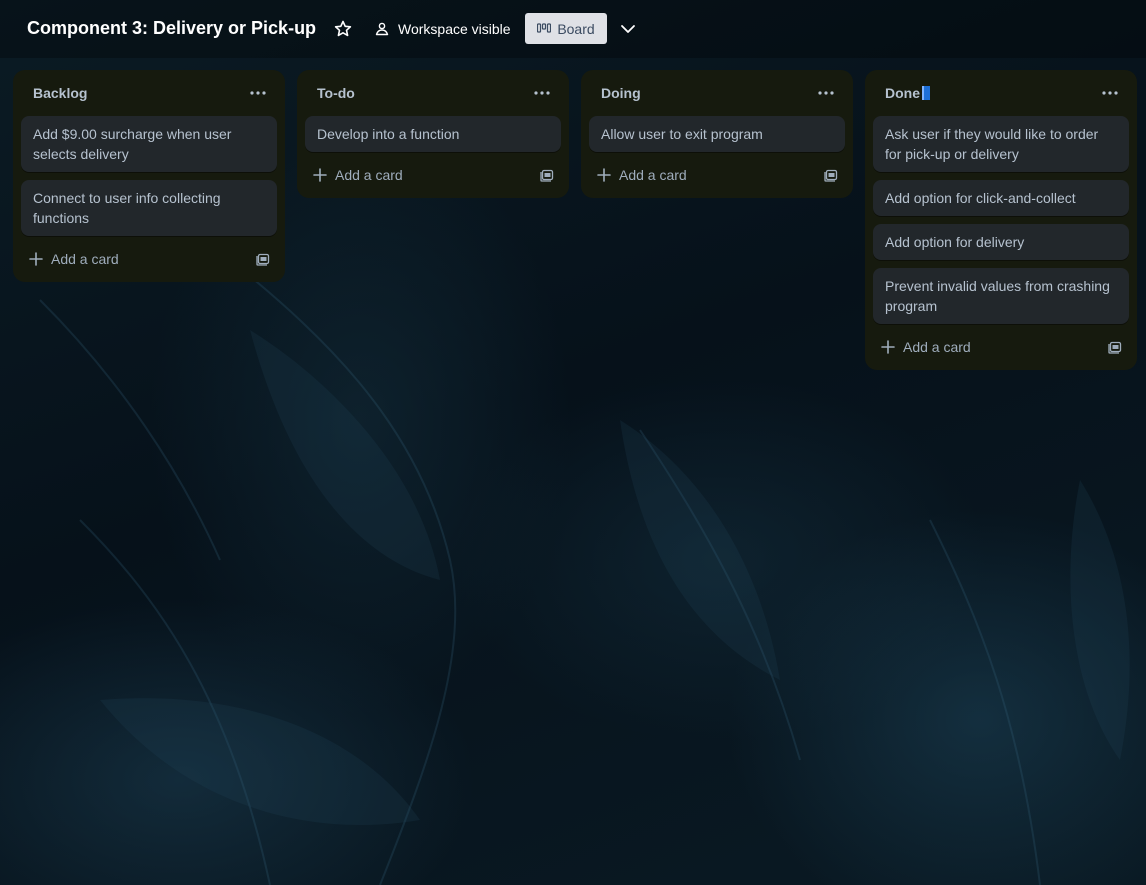 The image size is (1146, 885). I want to click on board-view-icon, so click(544, 27).